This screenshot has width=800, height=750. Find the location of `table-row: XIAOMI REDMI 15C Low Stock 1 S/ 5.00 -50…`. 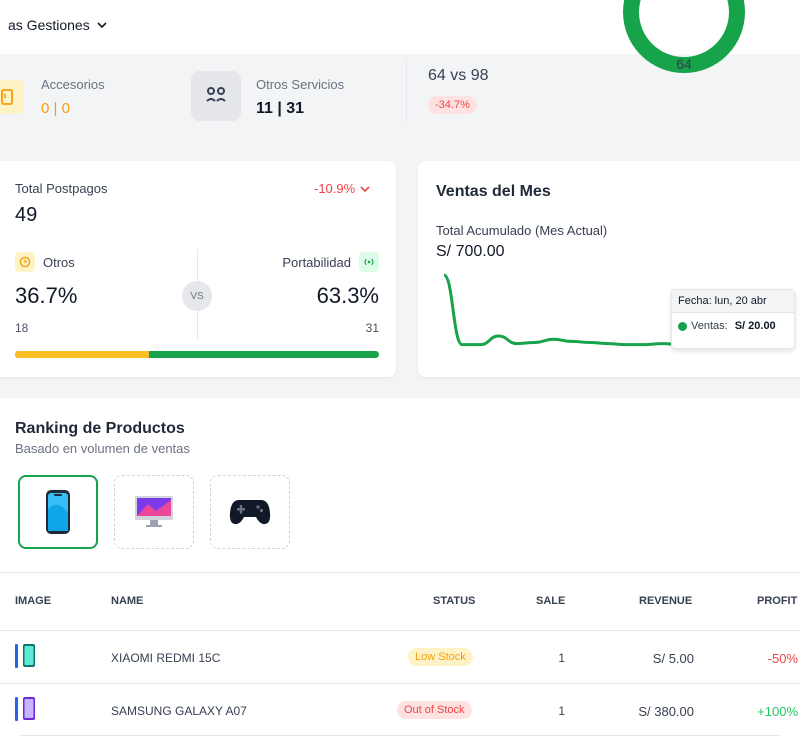

table-row: XIAOMI REDMI 15C Low Stock 1 S/ 5.00 -50… is located at coordinates (400, 657).